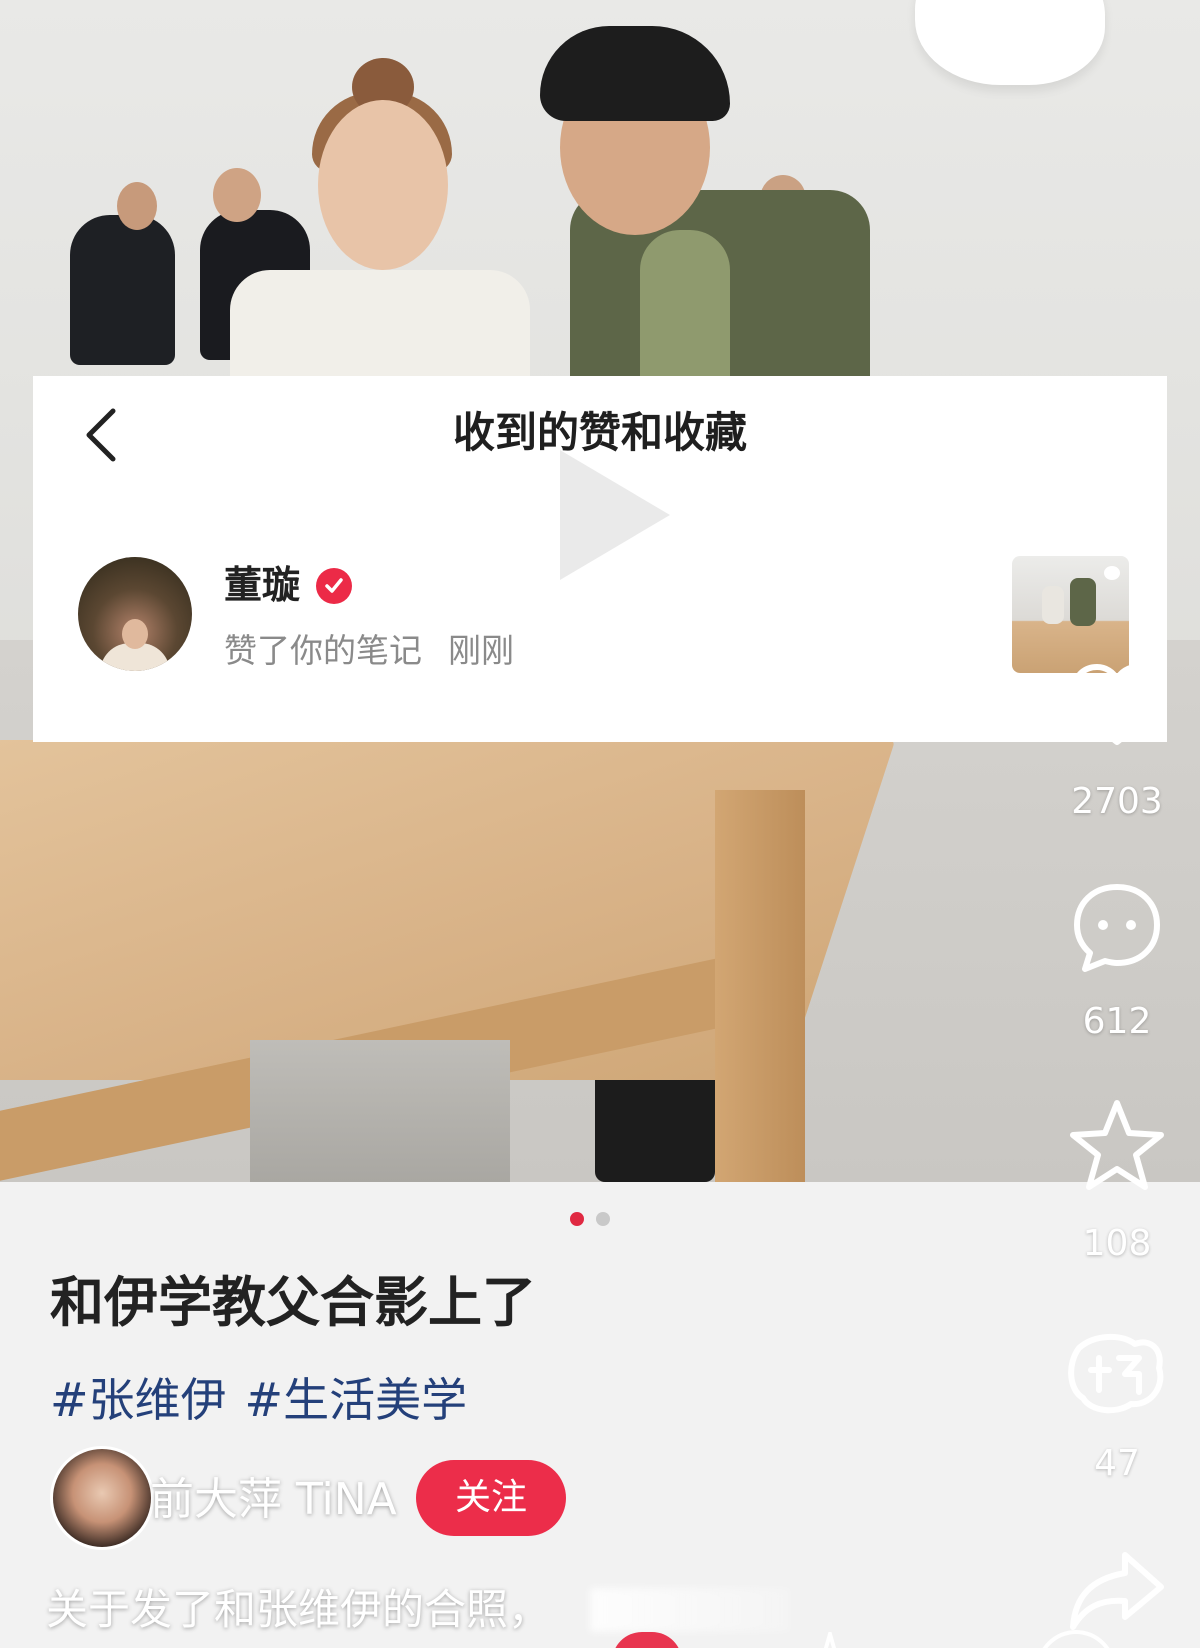  Describe the element at coordinates (1117, 1021) in the screenshot. I see `comment-count: 612` at that location.